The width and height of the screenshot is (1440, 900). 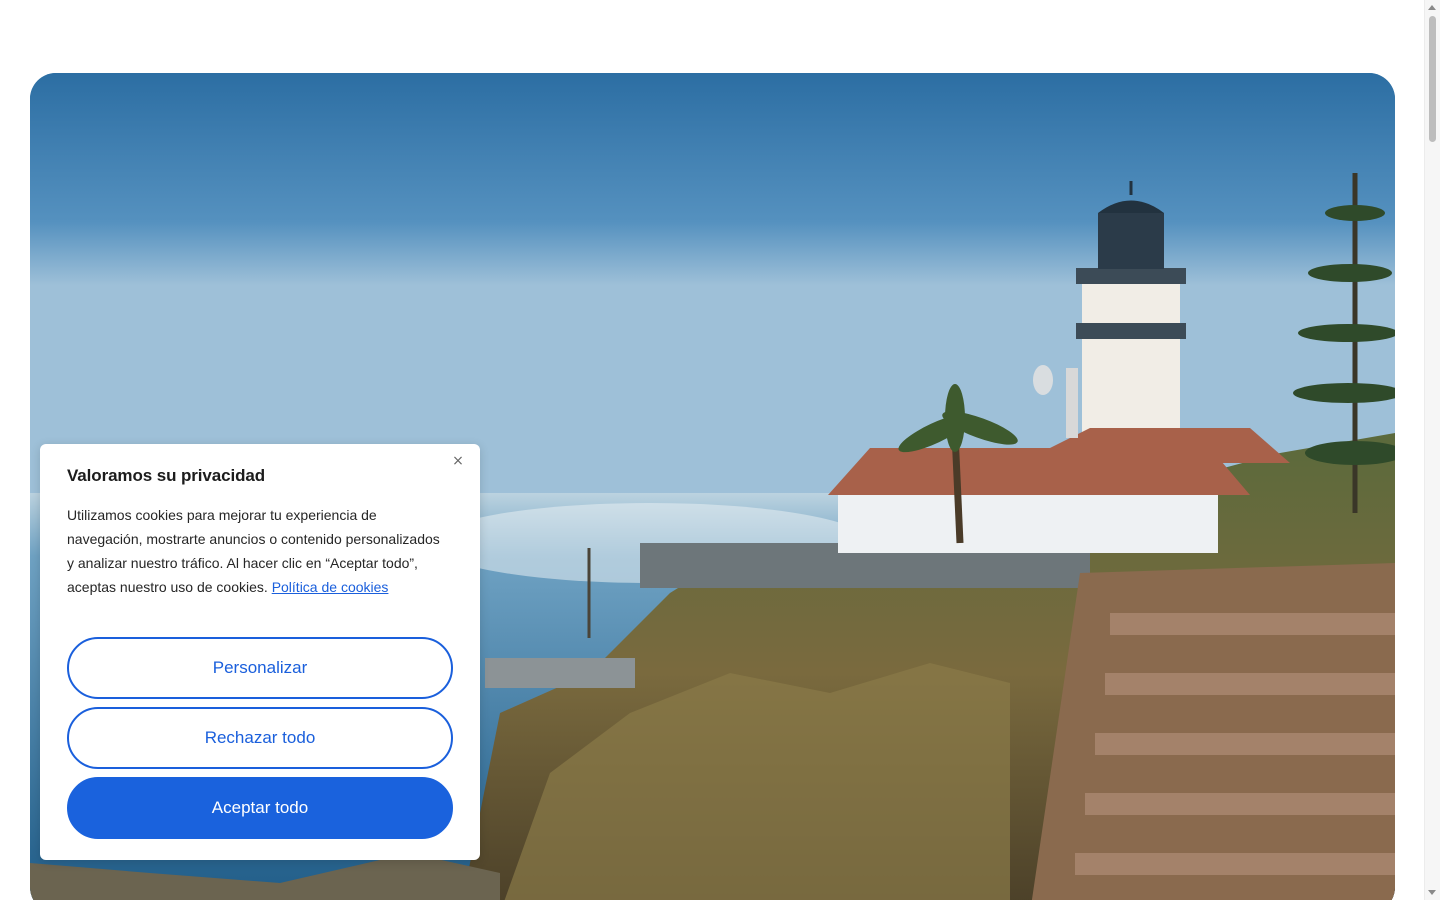 I want to click on scrollbar-thumb, so click(x=1432, y=79).